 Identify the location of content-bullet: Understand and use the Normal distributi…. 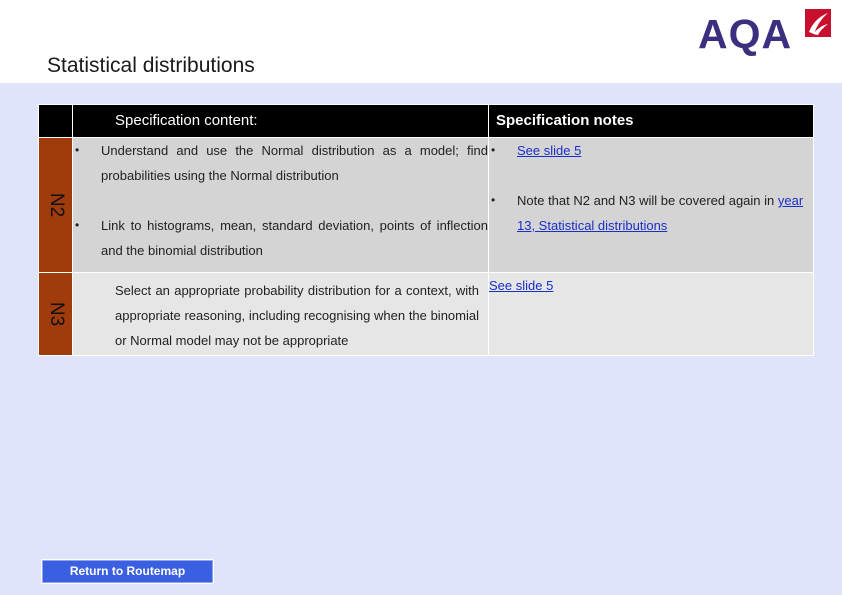
(280, 163).